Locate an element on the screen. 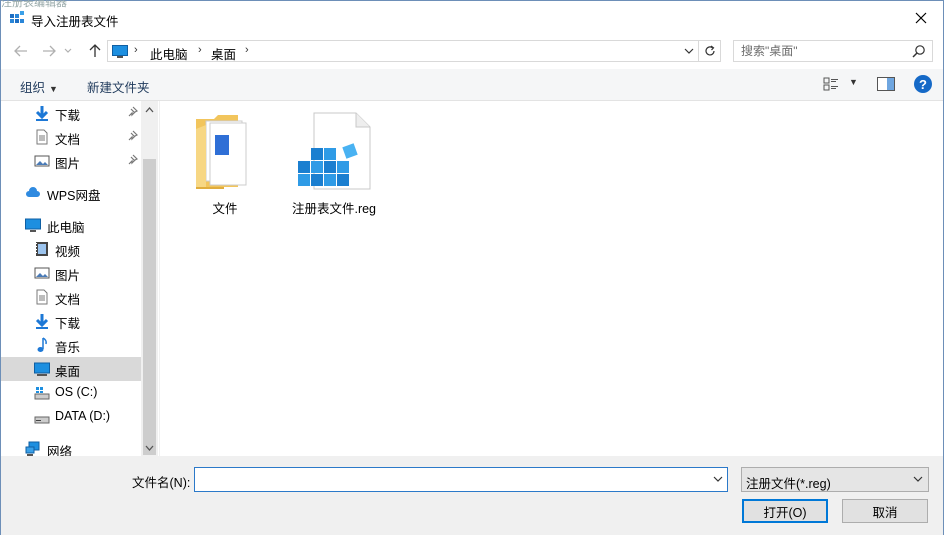 This screenshot has height=535, width=944. view-caret-icon: ▼ is located at coordinates (853, 82).